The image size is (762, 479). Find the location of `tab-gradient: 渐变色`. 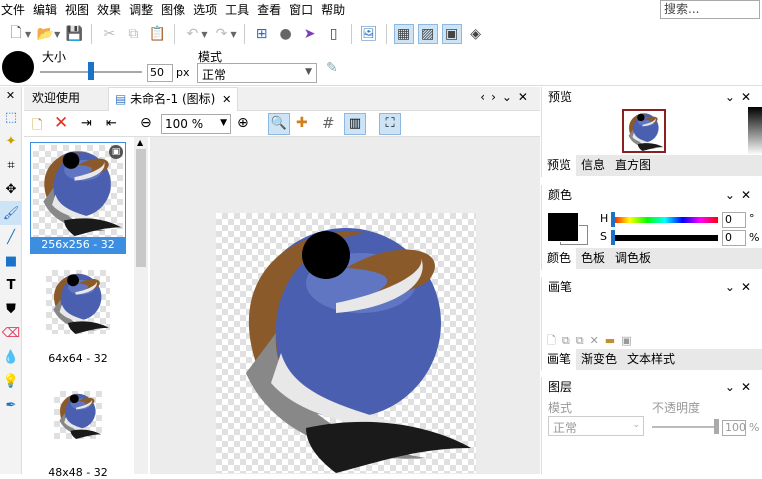

tab-gradient: 渐变色 is located at coordinates (599, 359).